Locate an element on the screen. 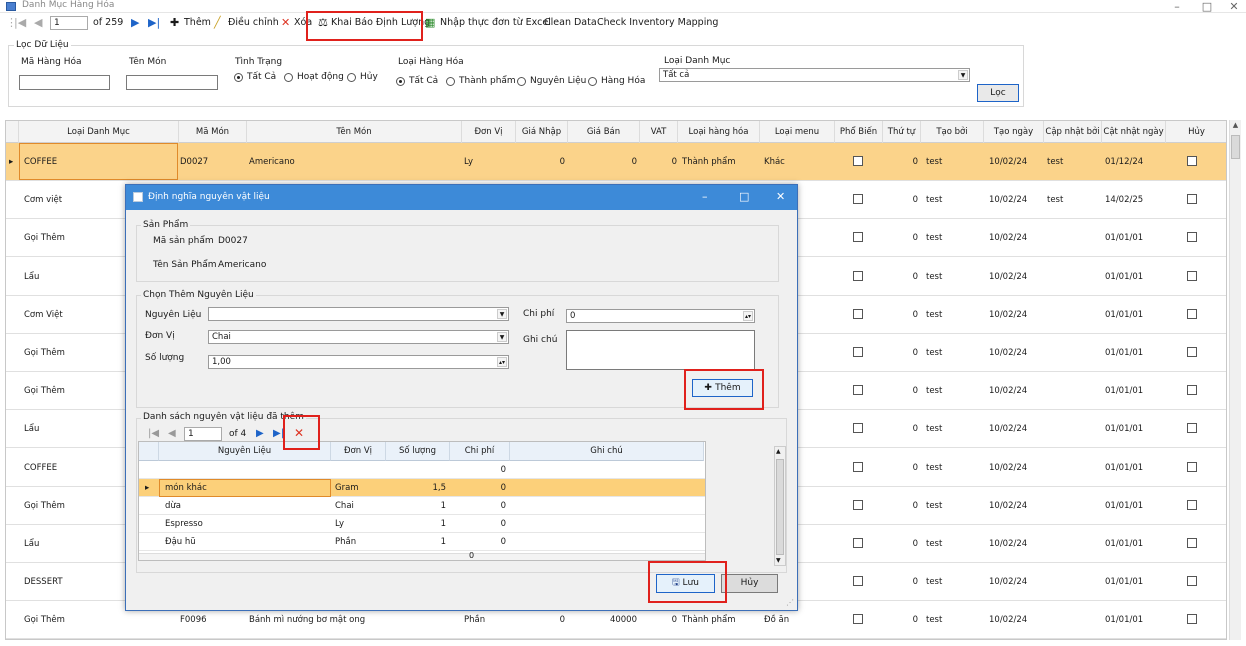 Image resolution: width=1246 pixels, height=646 pixels. col-created-by: Tạo bởi is located at coordinates (952, 132).